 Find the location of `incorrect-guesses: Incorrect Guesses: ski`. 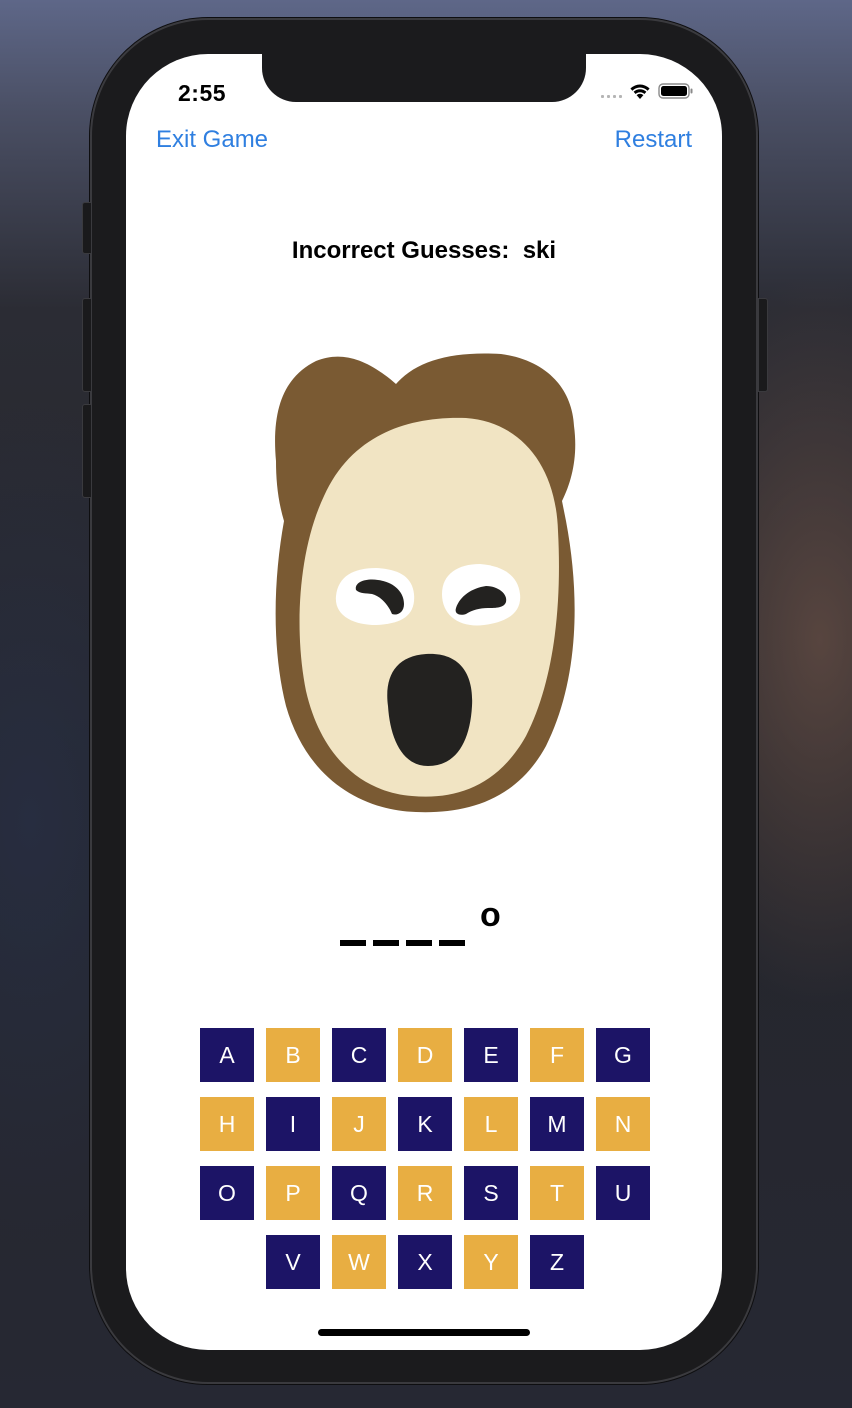

incorrect-guesses: Incorrect Guesses: ski is located at coordinates (424, 251).